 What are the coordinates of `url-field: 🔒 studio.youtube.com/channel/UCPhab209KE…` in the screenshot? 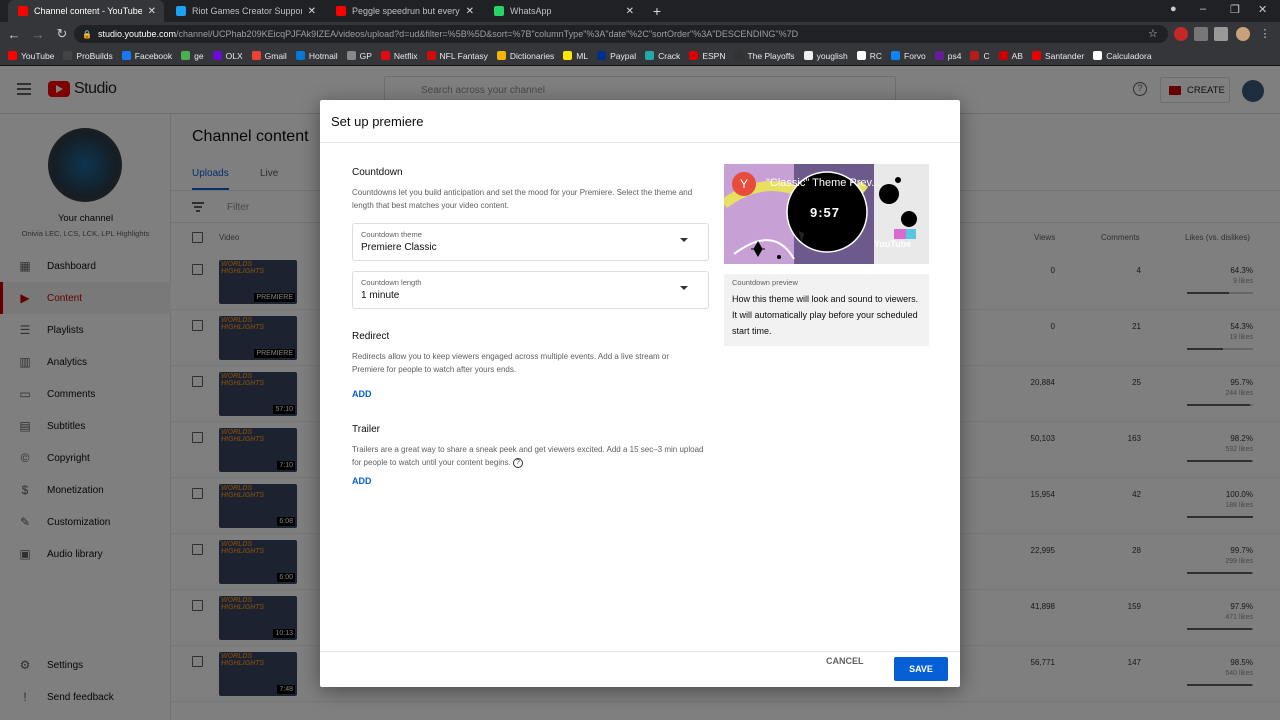 It's located at (621, 34).